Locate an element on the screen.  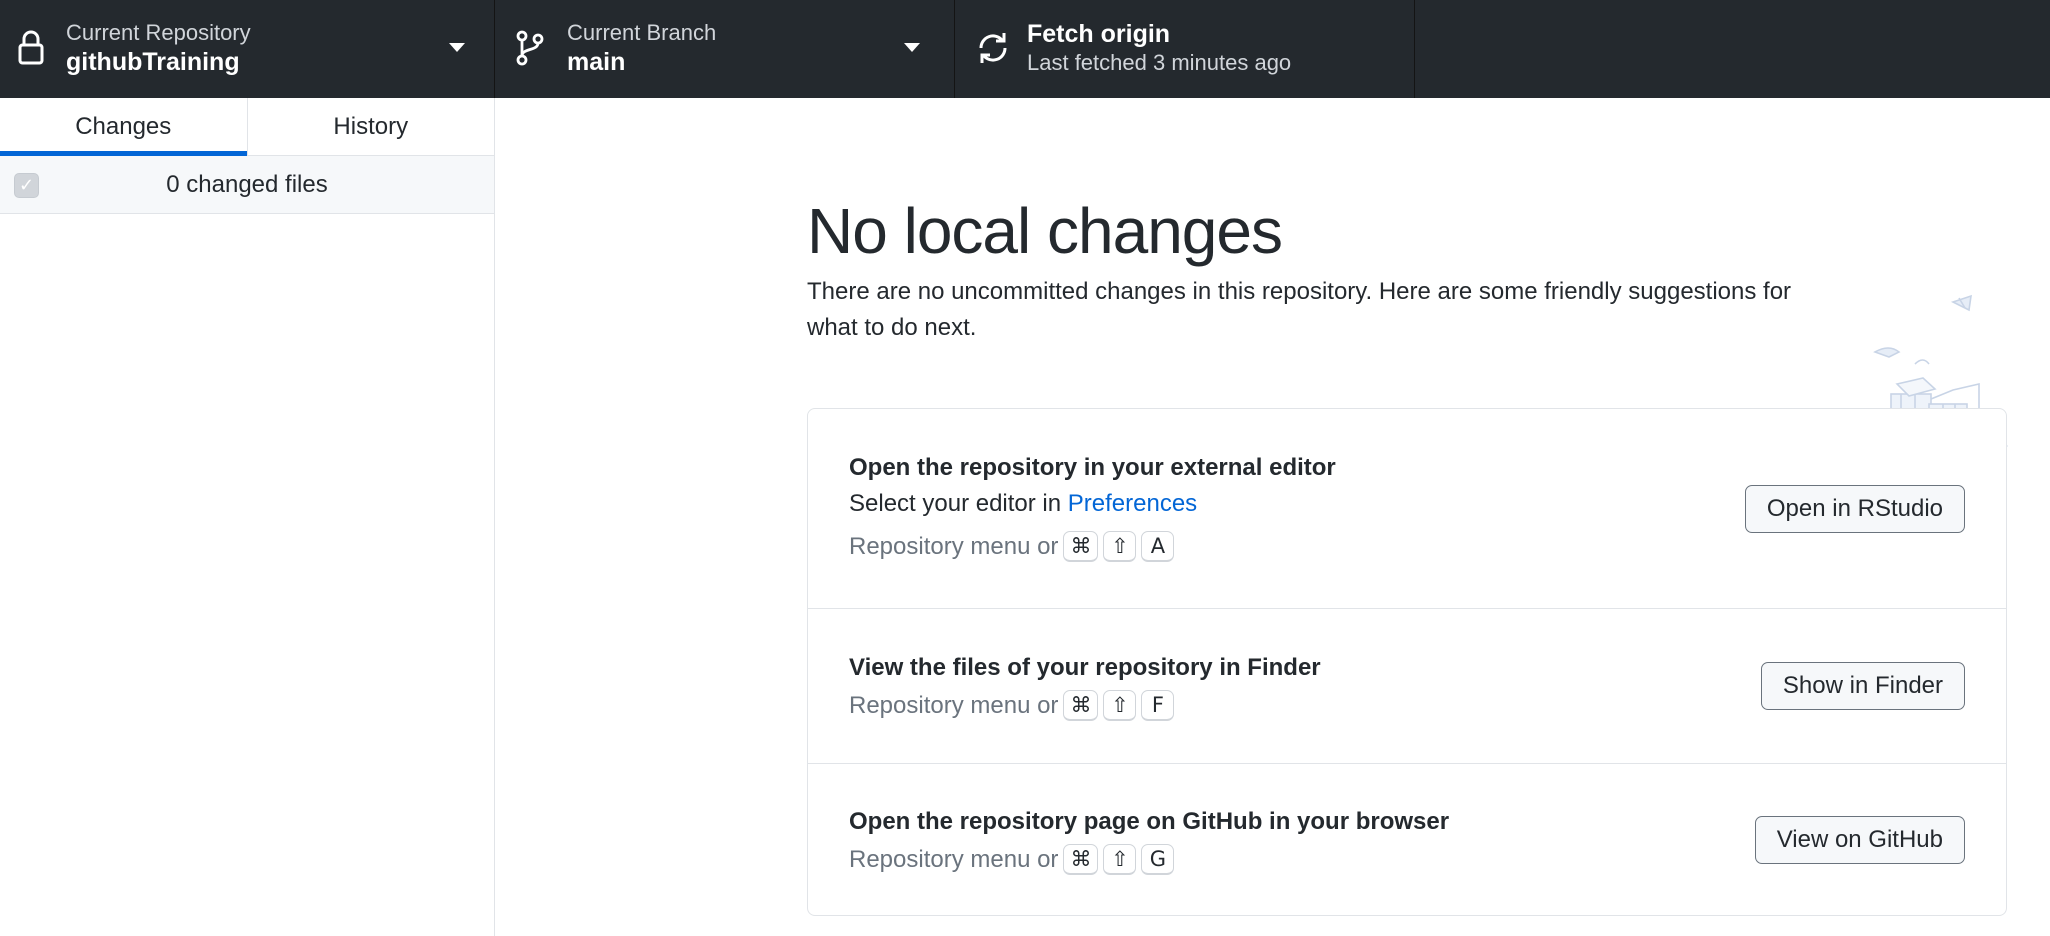
current-branch-label: Current Branch is located at coordinates (642, 32).